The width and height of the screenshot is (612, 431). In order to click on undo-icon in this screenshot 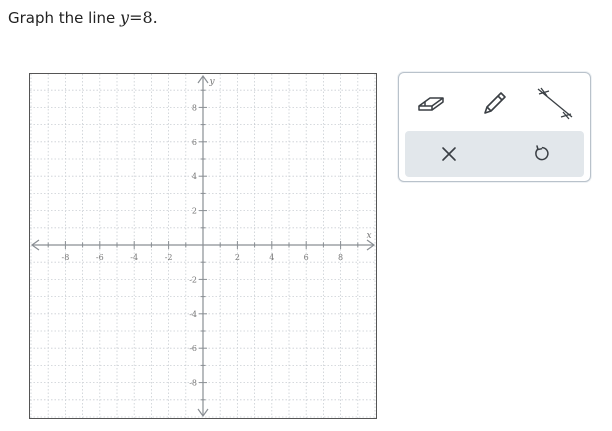, I will do `click(542, 153)`.